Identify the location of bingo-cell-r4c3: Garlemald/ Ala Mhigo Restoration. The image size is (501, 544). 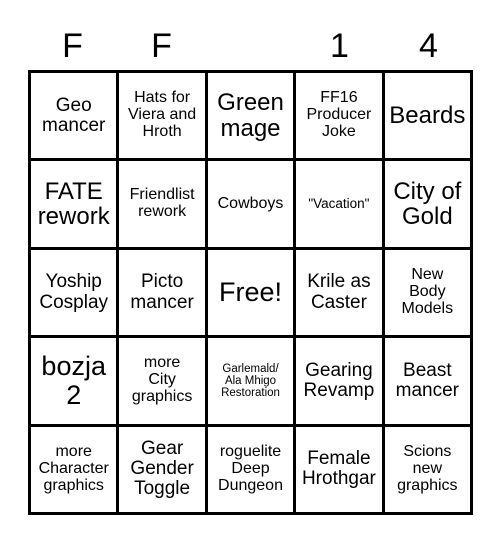
(252, 381).